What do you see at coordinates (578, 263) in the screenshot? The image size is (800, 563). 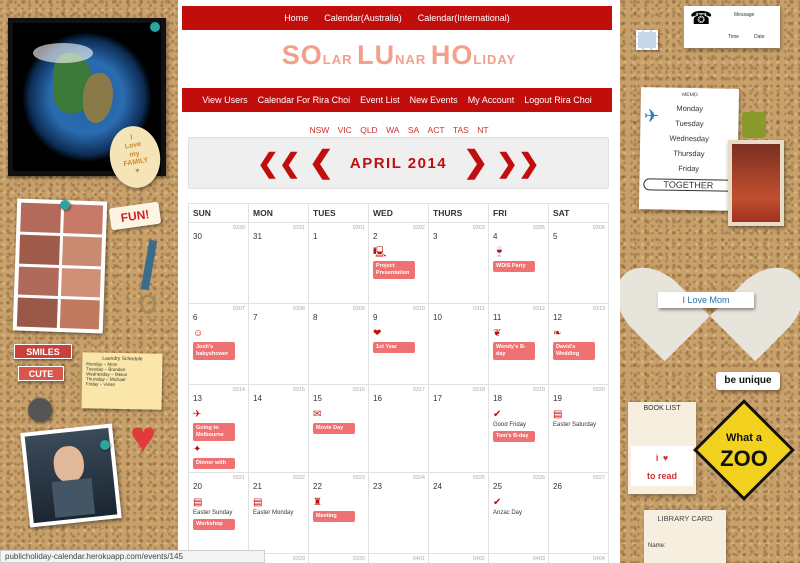 I see `calendar-day-cell: 5 0306` at bounding box center [578, 263].